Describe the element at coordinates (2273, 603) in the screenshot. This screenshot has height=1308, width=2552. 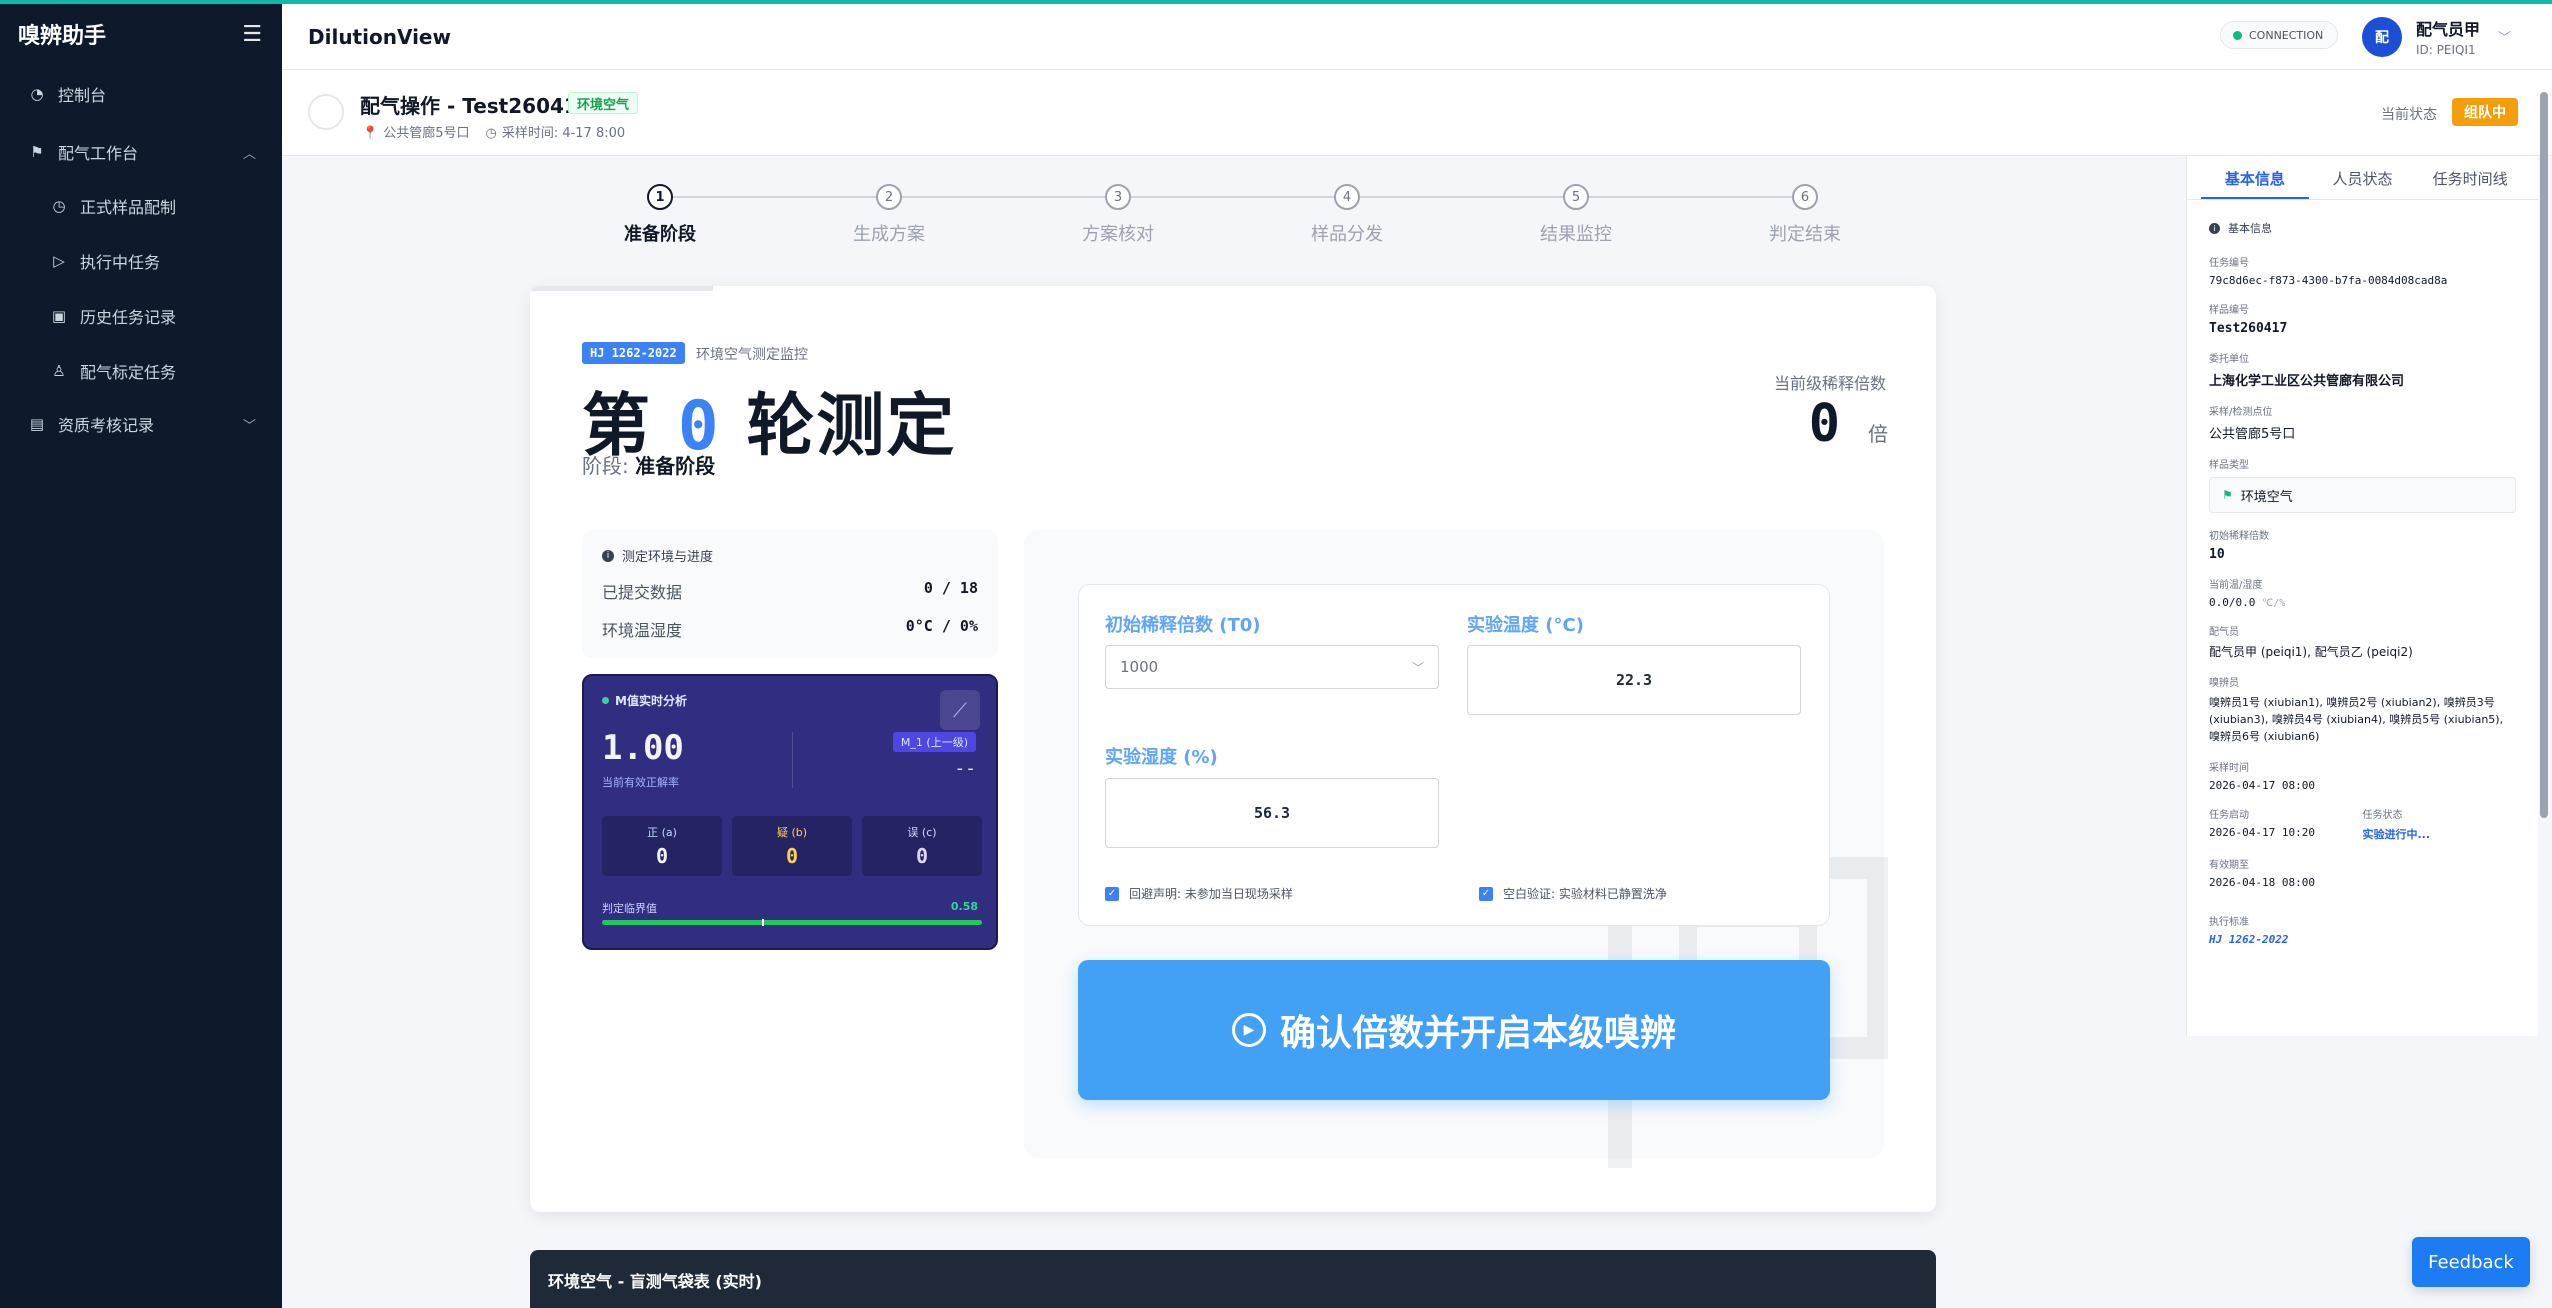
I see `temp-hum-unit: ℃/%` at that location.